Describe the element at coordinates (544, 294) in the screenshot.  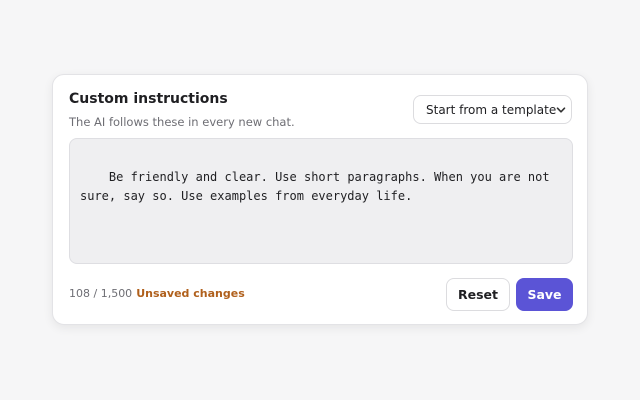
I see `save-button: Save` at that location.